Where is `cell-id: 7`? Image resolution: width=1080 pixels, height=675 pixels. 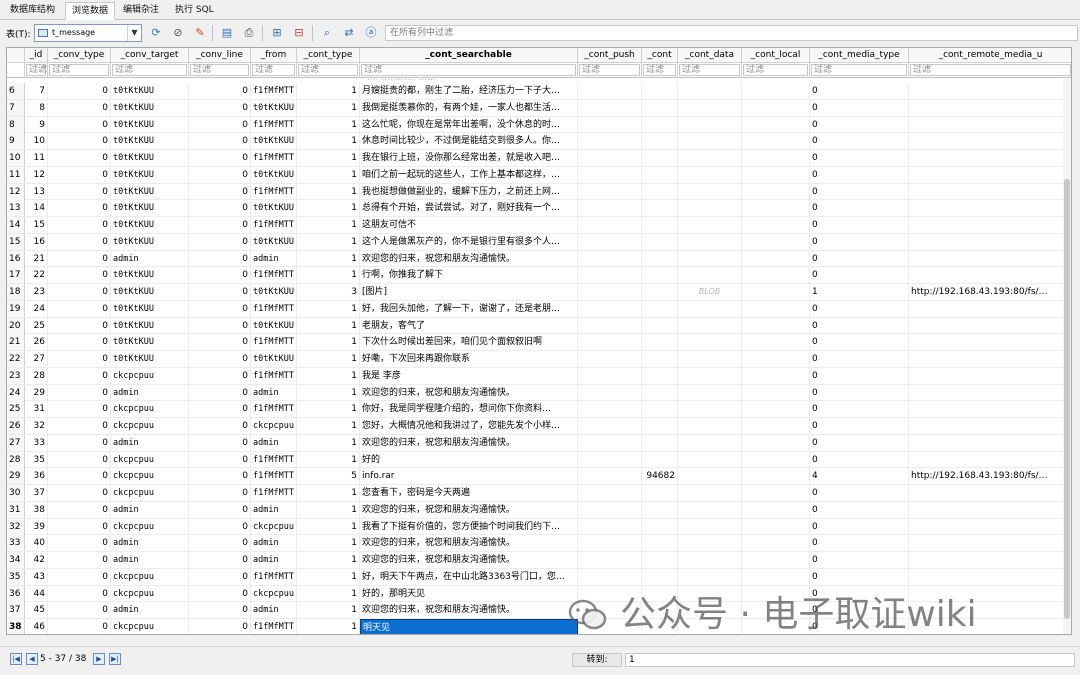 cell-id: 7 is located at coordinates (36, 91).